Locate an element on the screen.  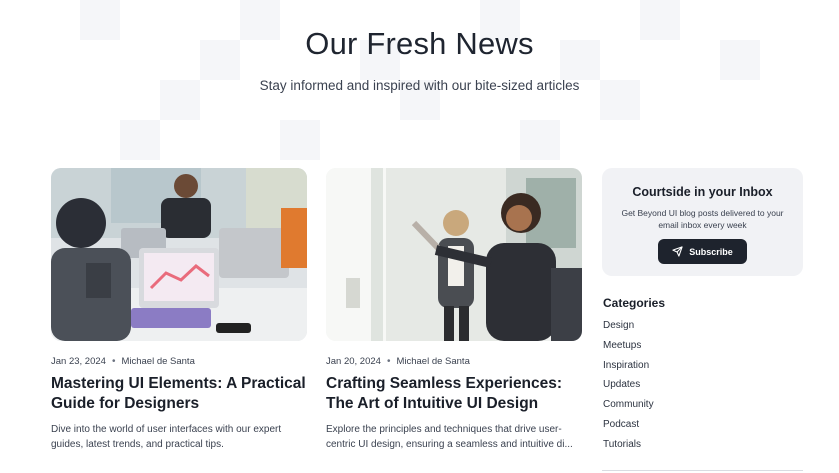
article-title-line: The Art of Intuitive UI Design is located at coordinates (432, 403).